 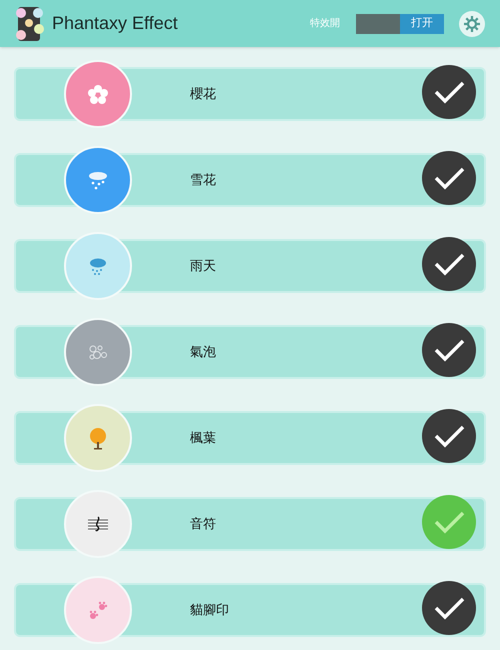 What do you see at coordinates (203, 438) in the screenshot?
I see `effect-label: 楓葉` at bounding box center [203, 438].